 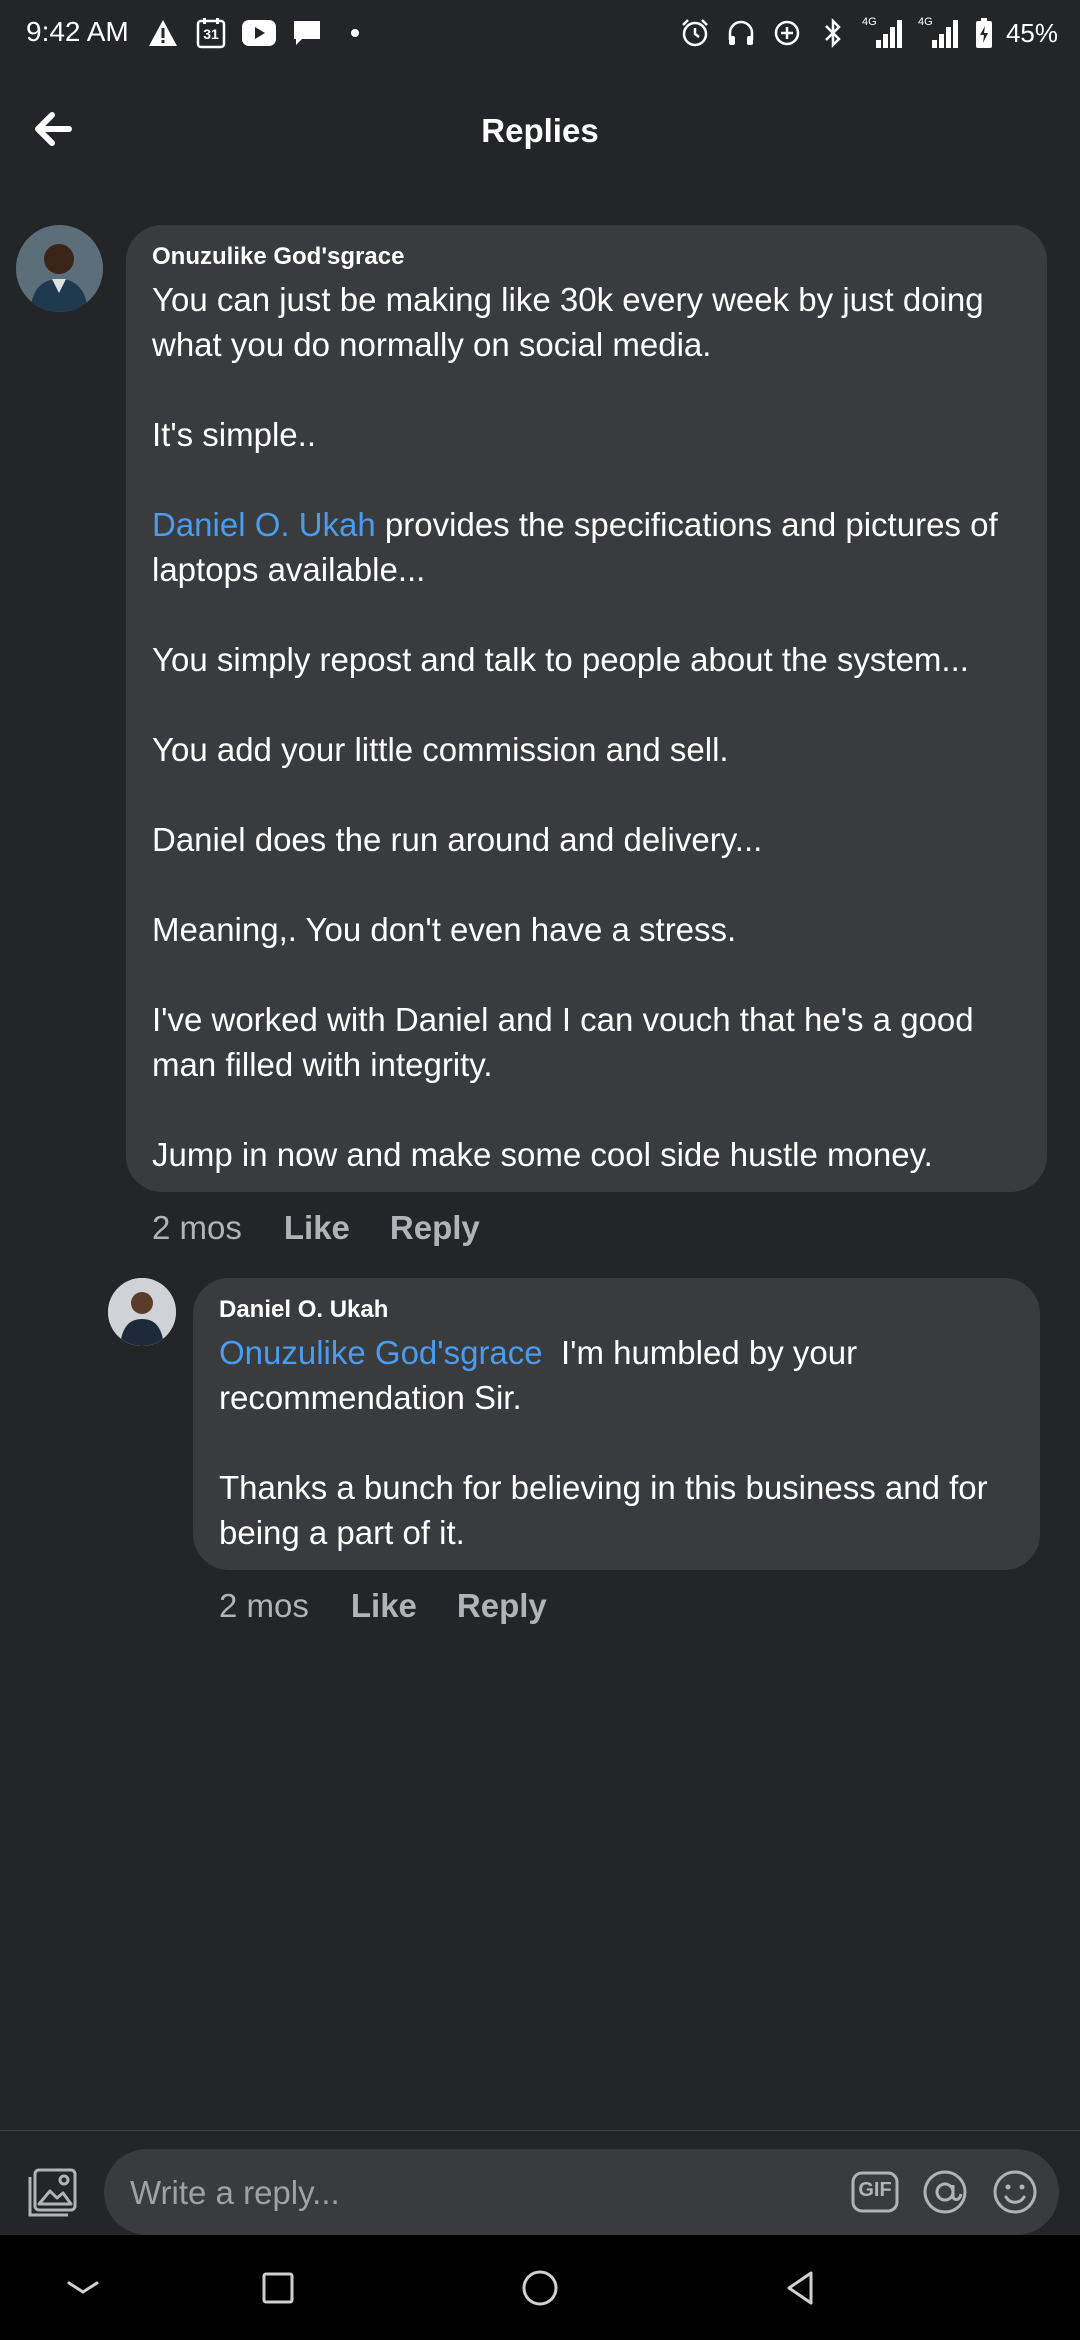 I want to click on reply-composer: GIF, so click(x=540, y=2183).